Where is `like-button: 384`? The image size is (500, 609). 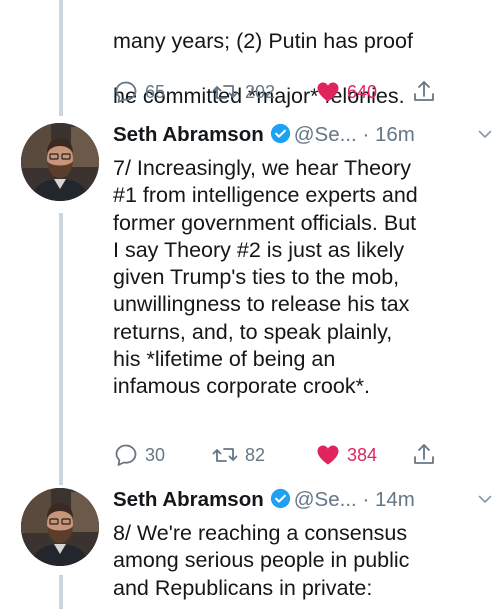 like-button: 384 is located at coordinates (346, 455).